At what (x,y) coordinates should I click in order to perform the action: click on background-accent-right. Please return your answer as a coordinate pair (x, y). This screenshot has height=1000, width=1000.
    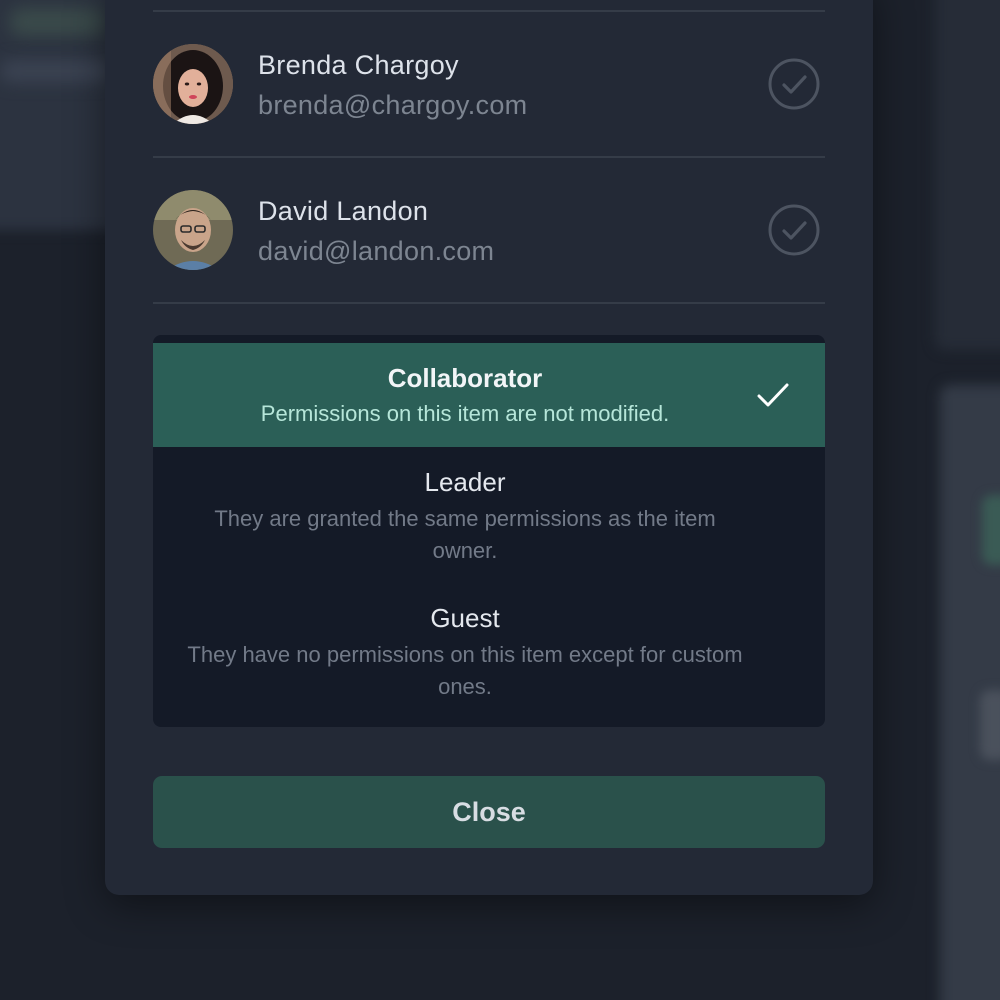
    Looking at the image, I should click on (991, 530).